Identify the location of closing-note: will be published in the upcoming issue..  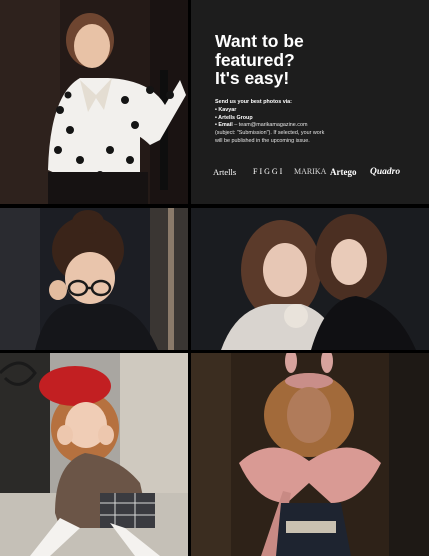
(262, 140).